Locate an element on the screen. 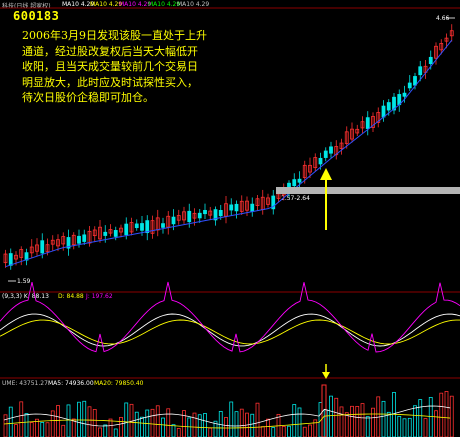 This screenshot has width=460, height=437. signal-band is located at coordinates (368, 190).